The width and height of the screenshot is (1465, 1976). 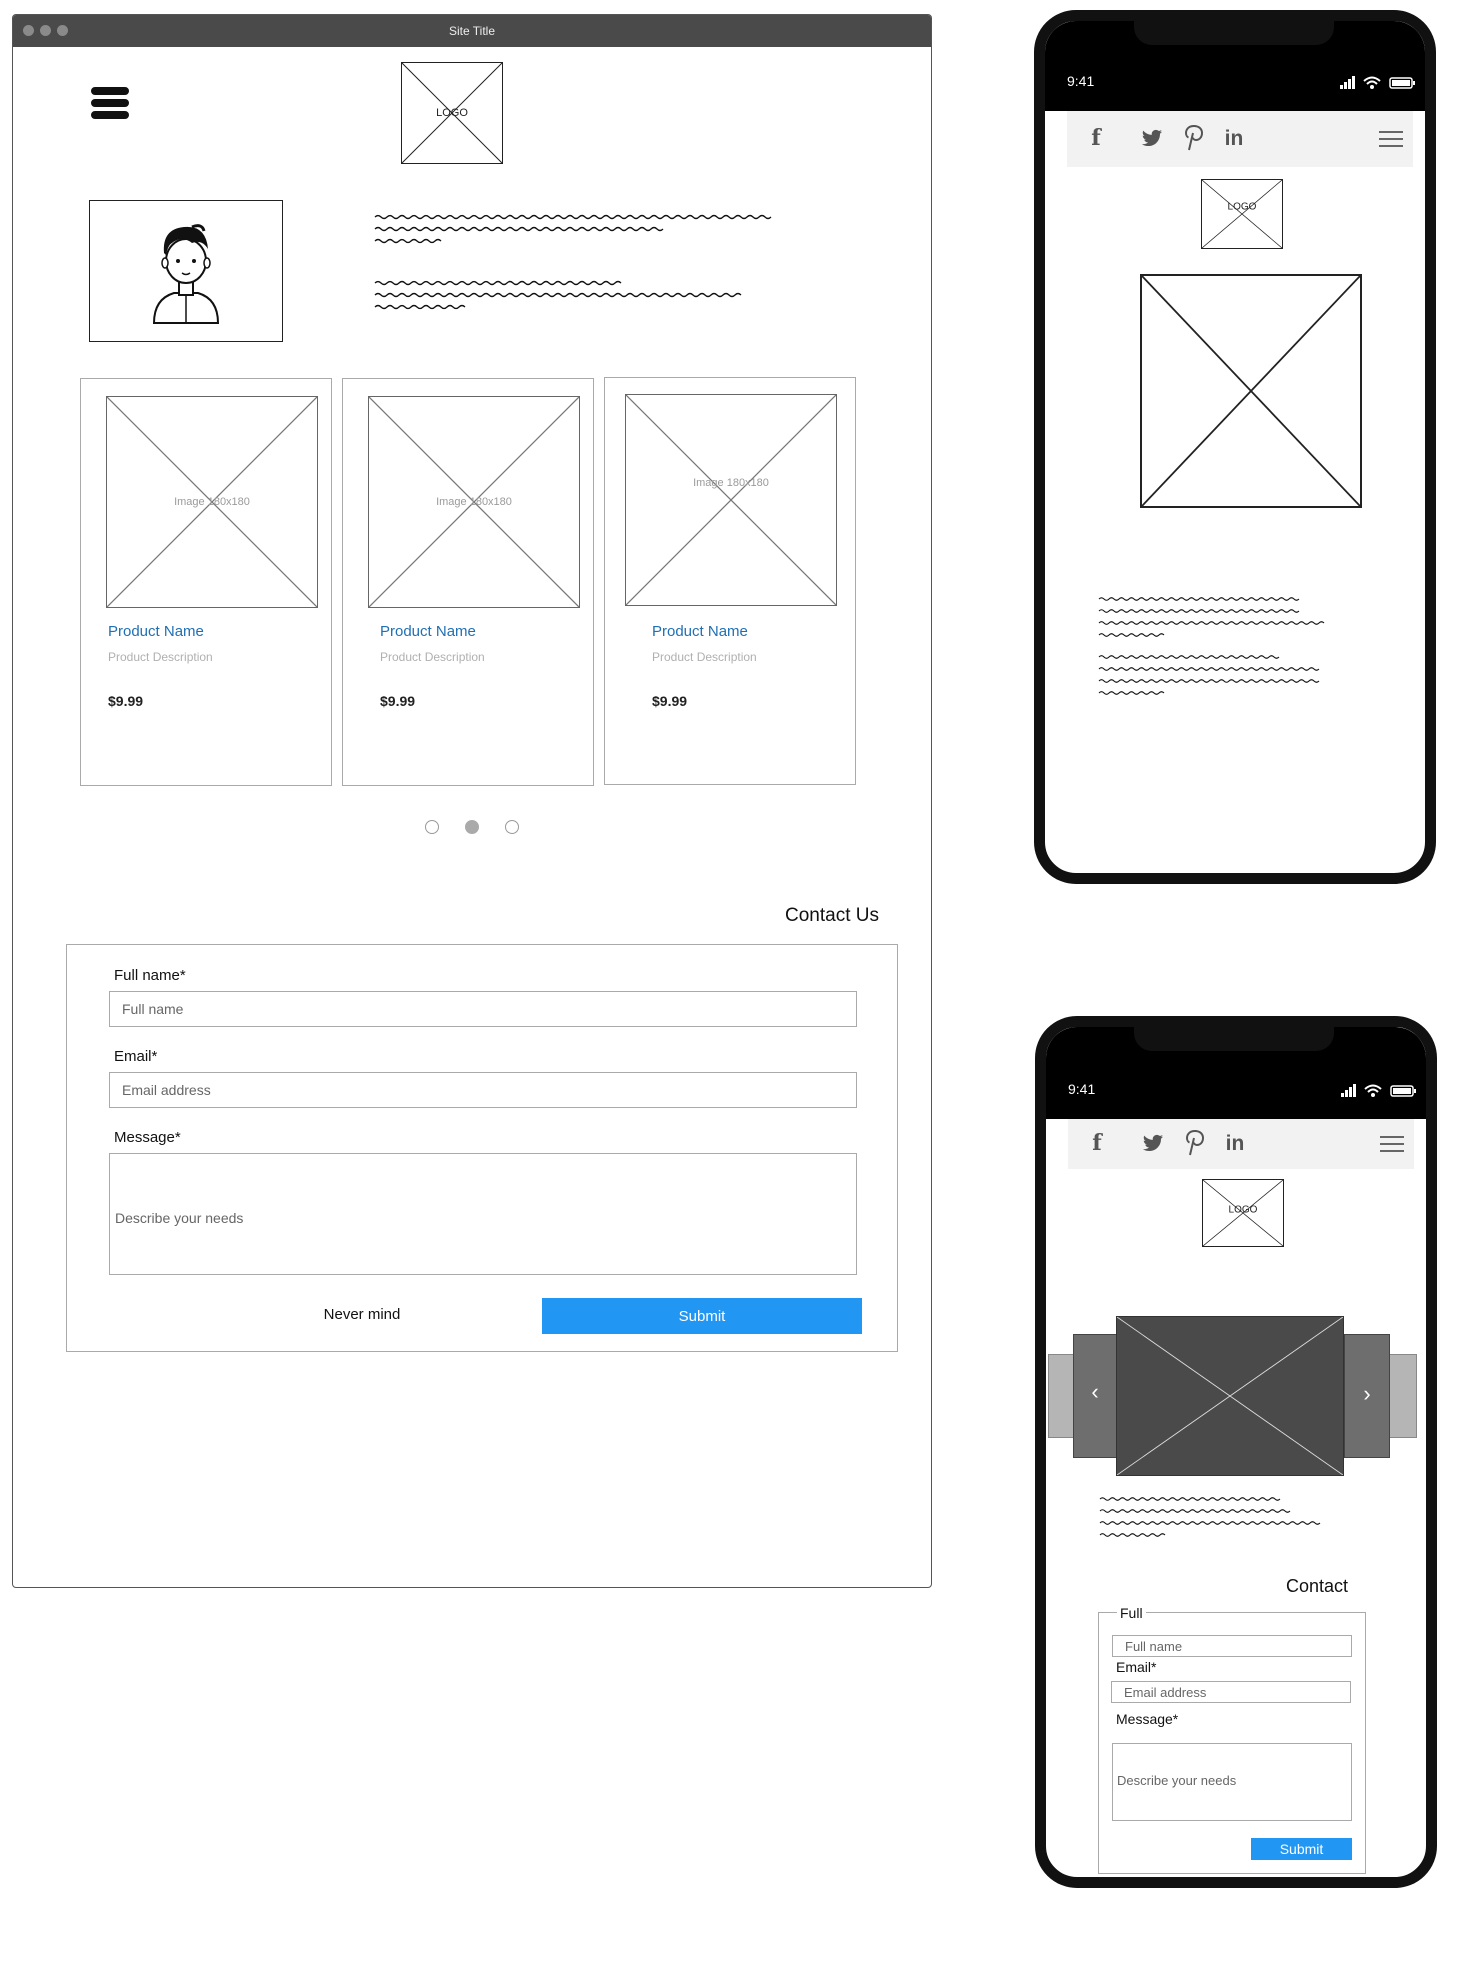 I want to click on phone-mockup-1: 9:41 f in LOGO, so click(x=1235, y=447).